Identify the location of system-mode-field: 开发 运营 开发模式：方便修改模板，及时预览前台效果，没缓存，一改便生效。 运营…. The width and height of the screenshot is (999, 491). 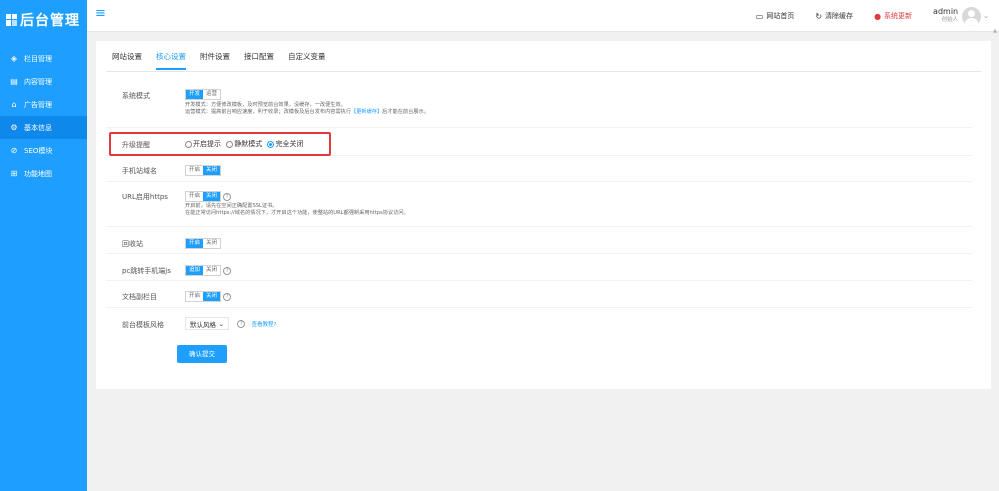
(307, 102).